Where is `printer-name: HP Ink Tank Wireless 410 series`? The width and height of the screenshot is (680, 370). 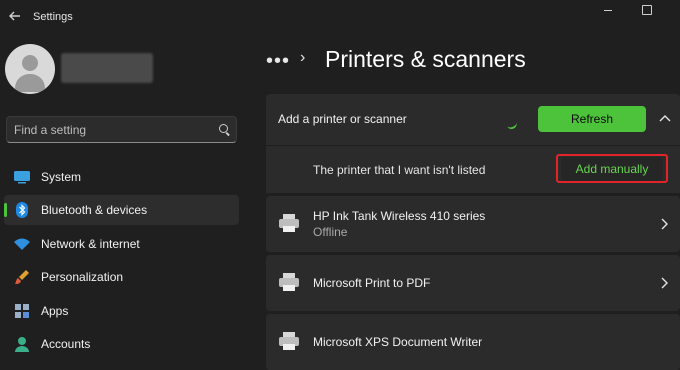 printer-name: HP Ink Tank Wireless 410 series is located at coordinates (399, 216).